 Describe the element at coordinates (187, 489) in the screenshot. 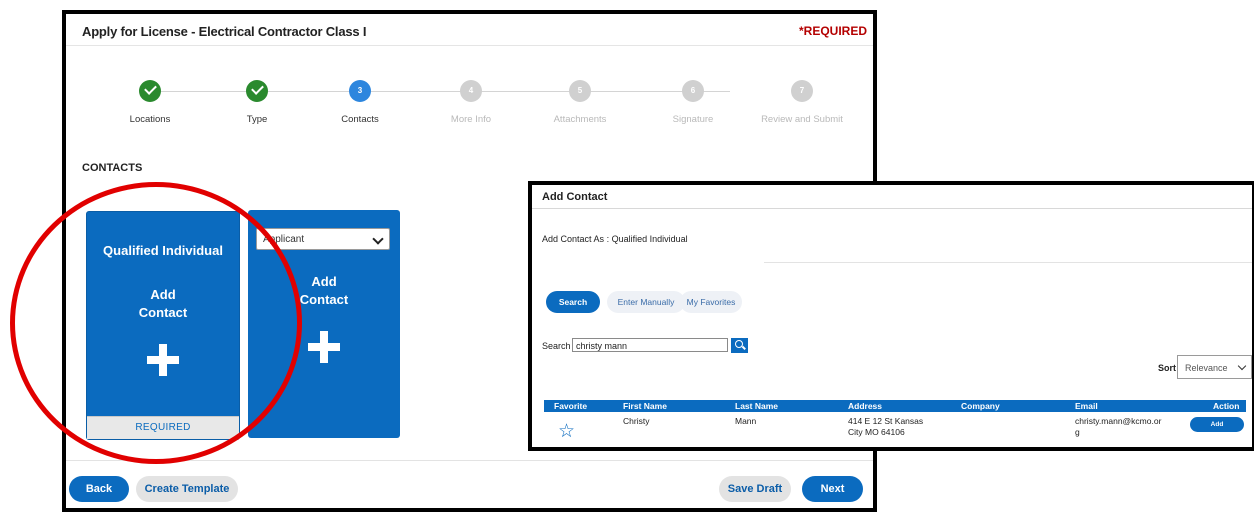

I see `create-template-button: Create Template` at that location.